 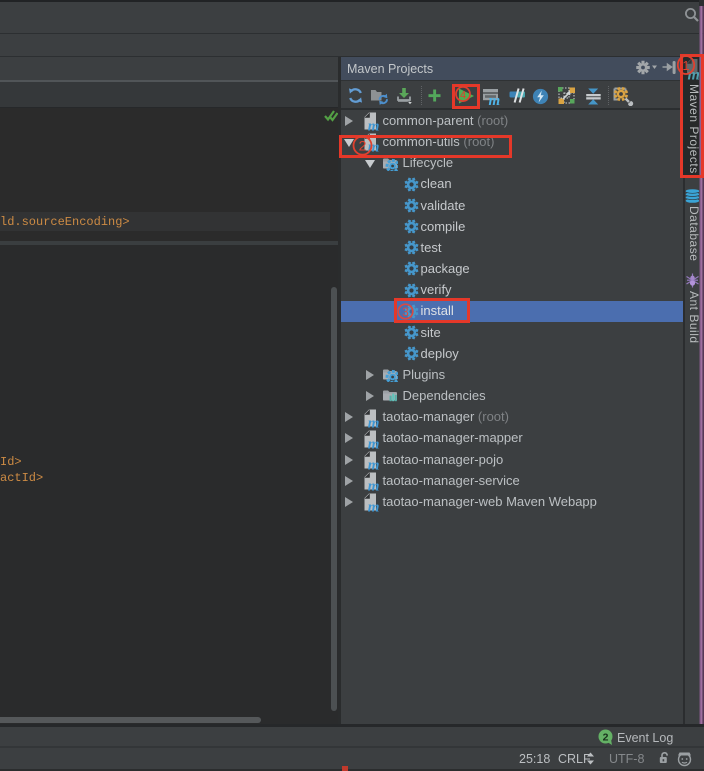 I want to click on svg-text: 4, so click(x=462, y=95).